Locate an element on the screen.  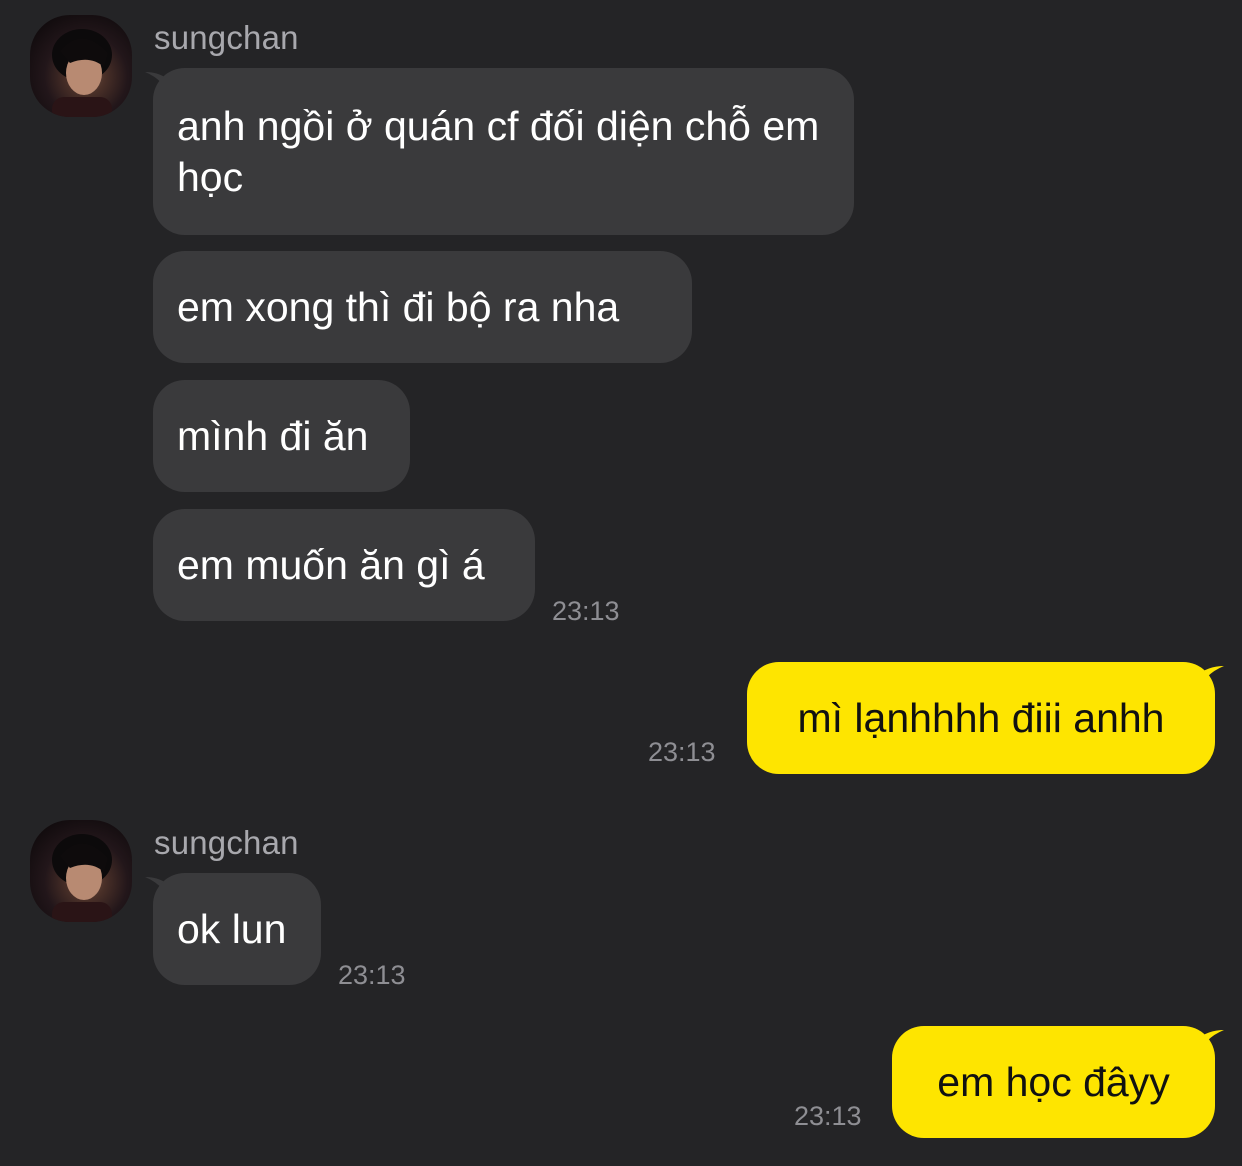
message-text: mì lạnhhhh điii anhh is located at coordinates (981, 717).